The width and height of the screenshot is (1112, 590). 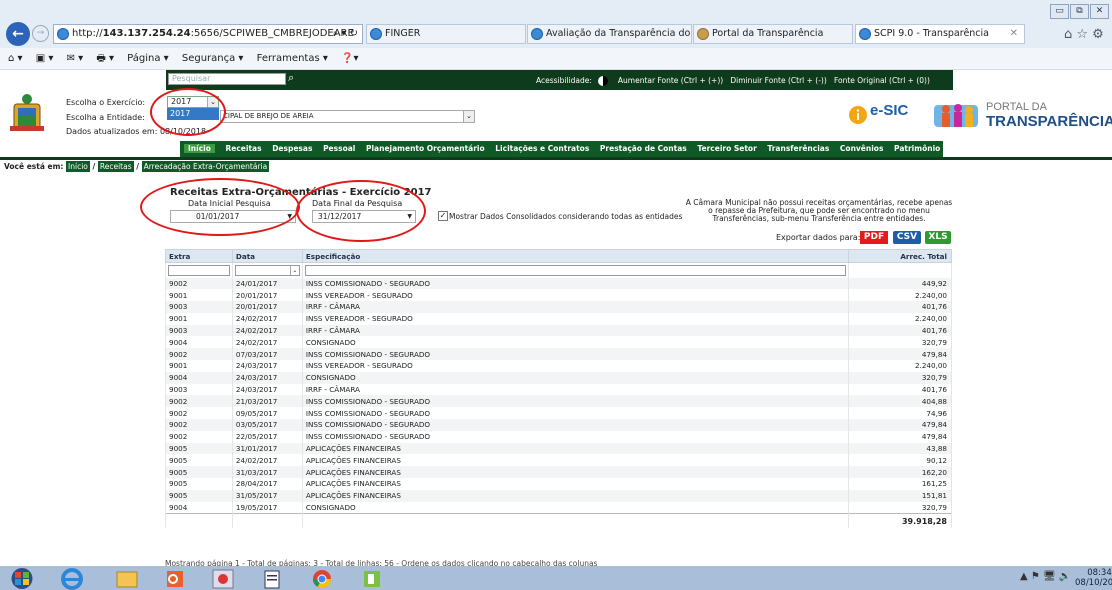 I want to click on project-icon, so click(x=372, y=579).